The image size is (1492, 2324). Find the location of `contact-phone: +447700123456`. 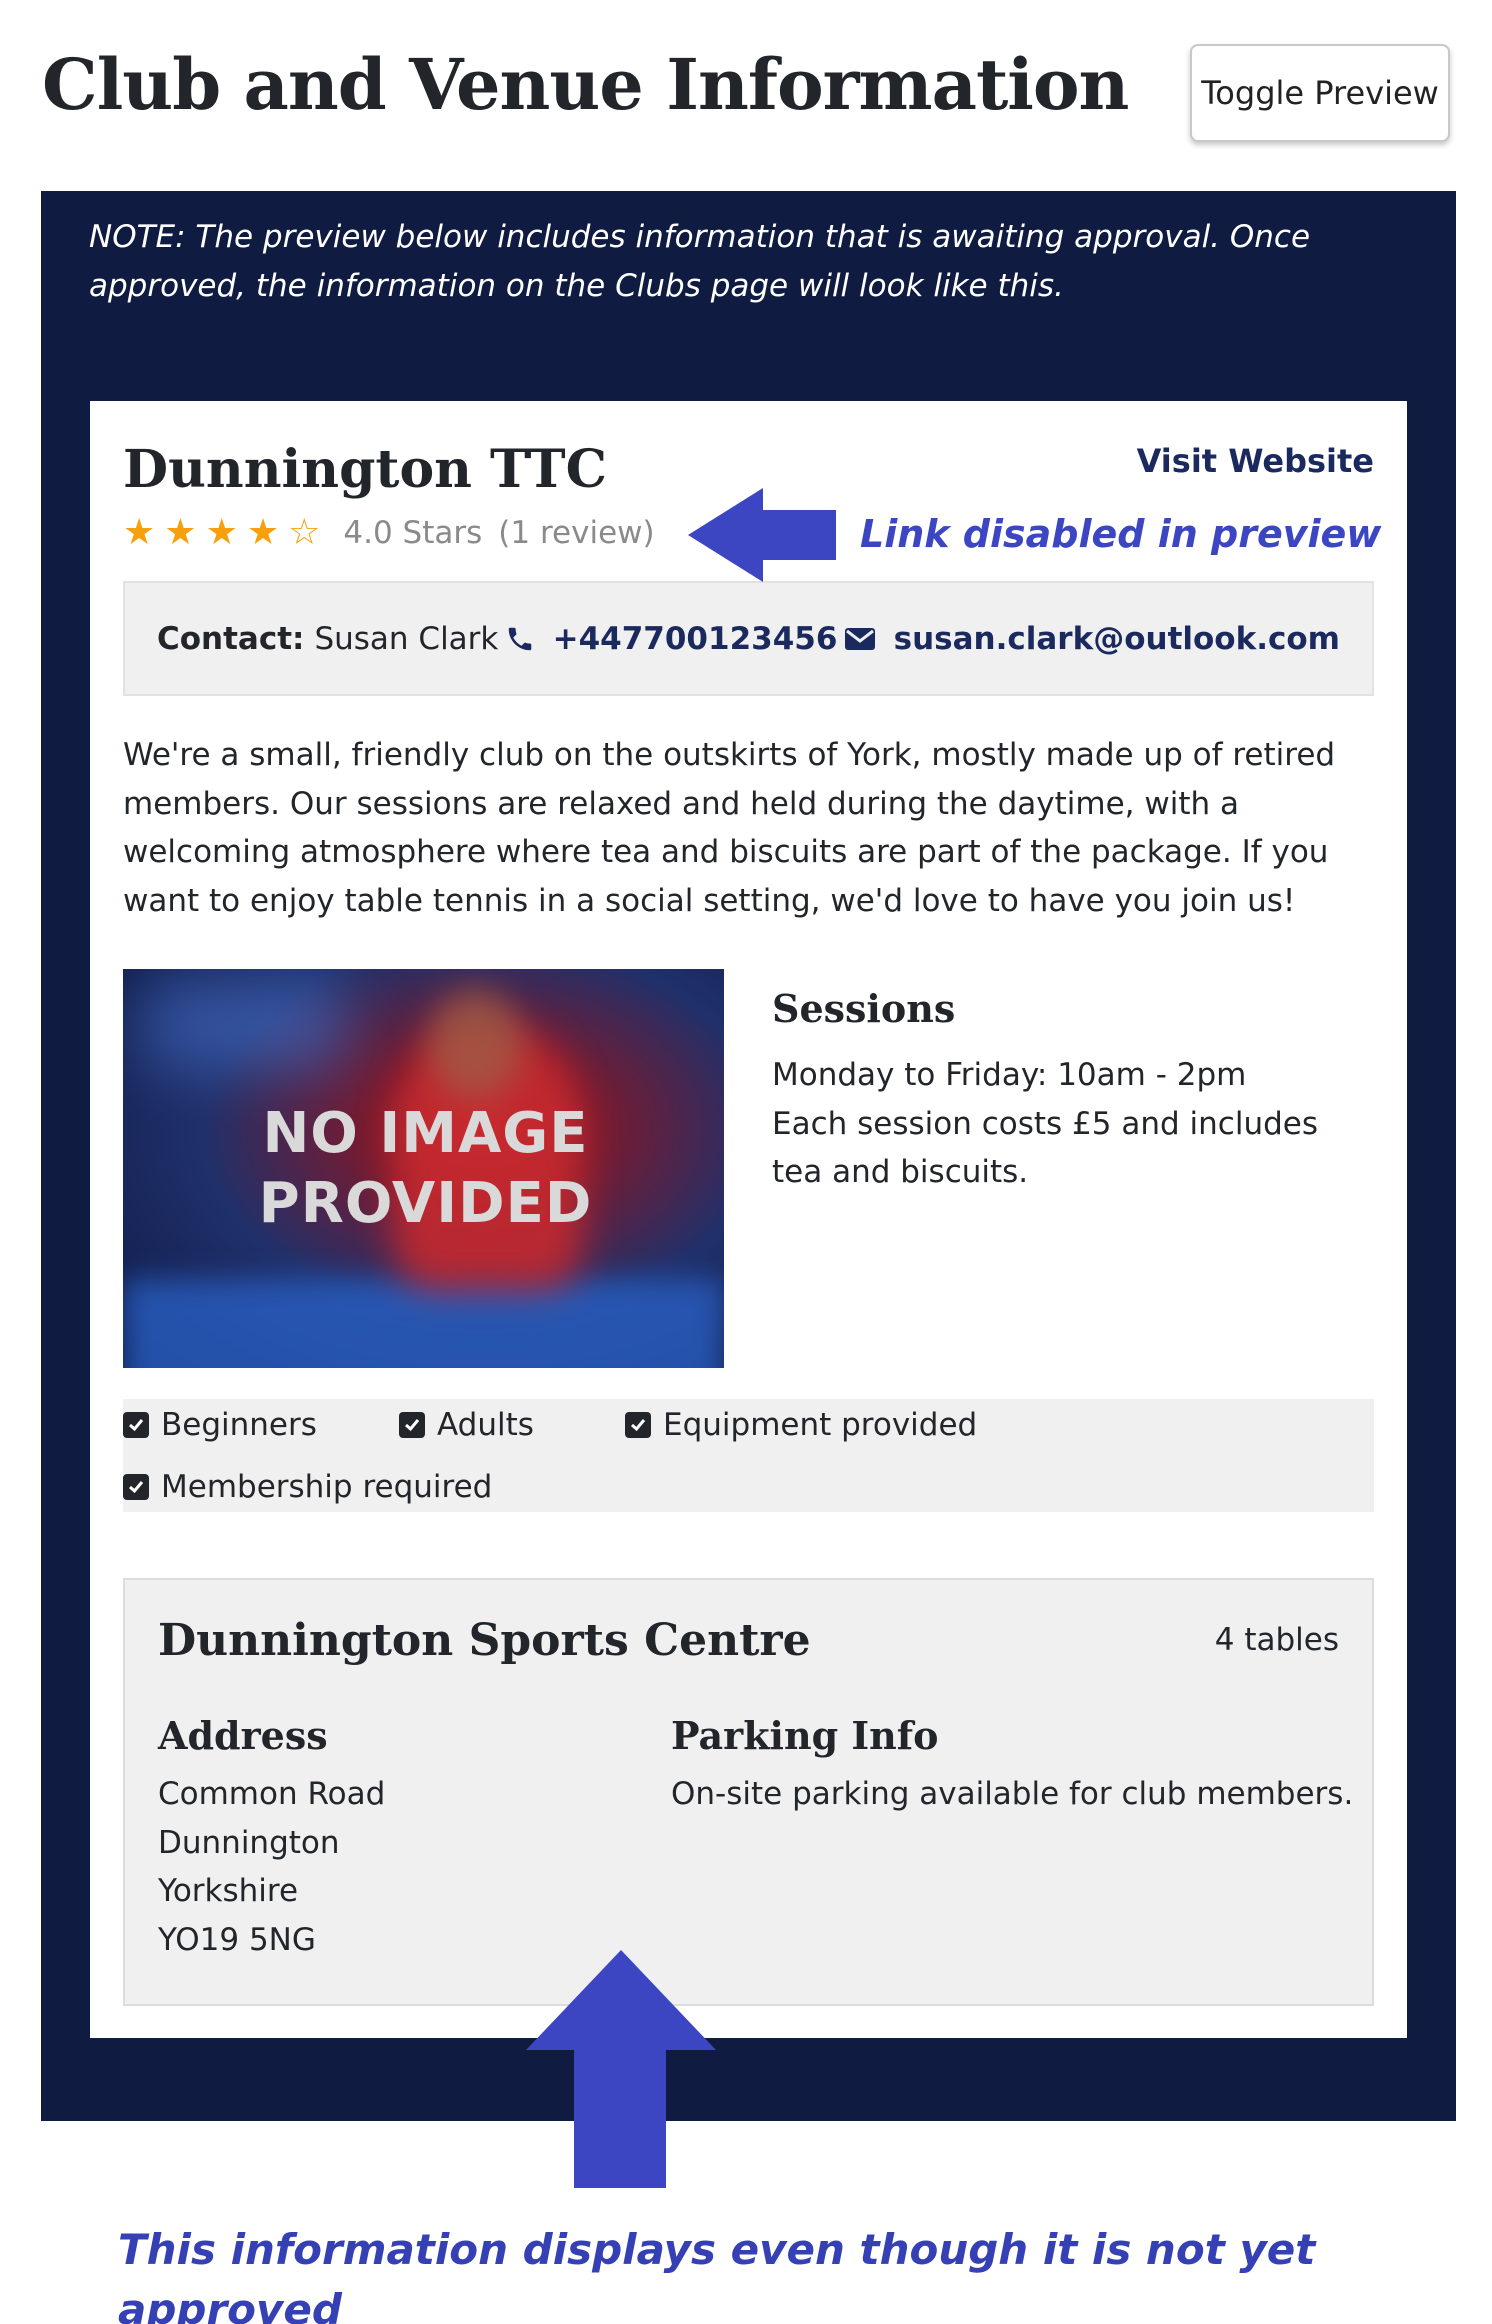

contact-phone: +447700123456 is located at coordinates (671, 639).